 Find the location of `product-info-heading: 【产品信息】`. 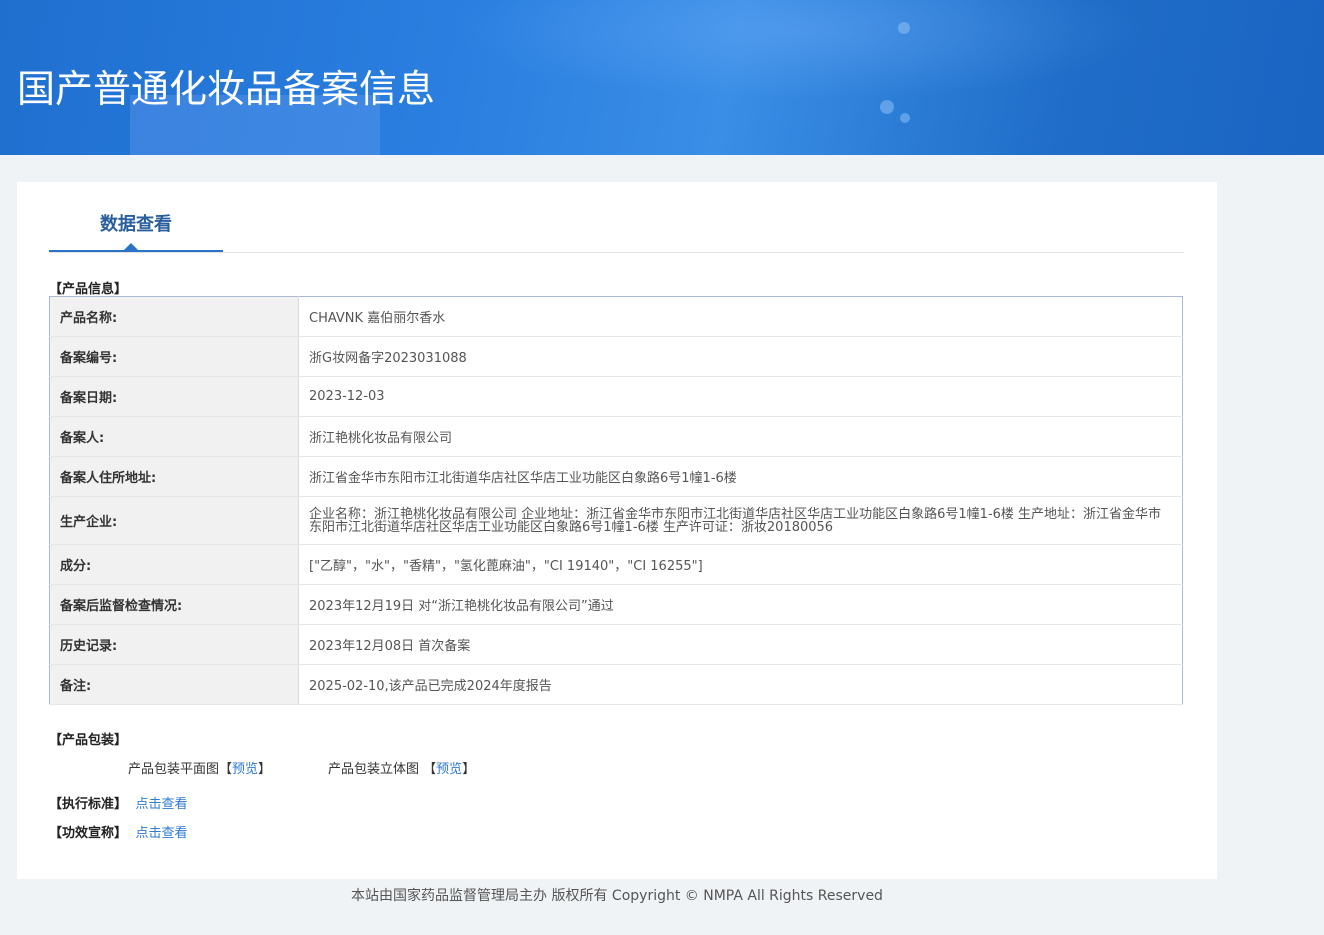

product-info-heading: 【产品信息】 is located at coordinates (88, 289).